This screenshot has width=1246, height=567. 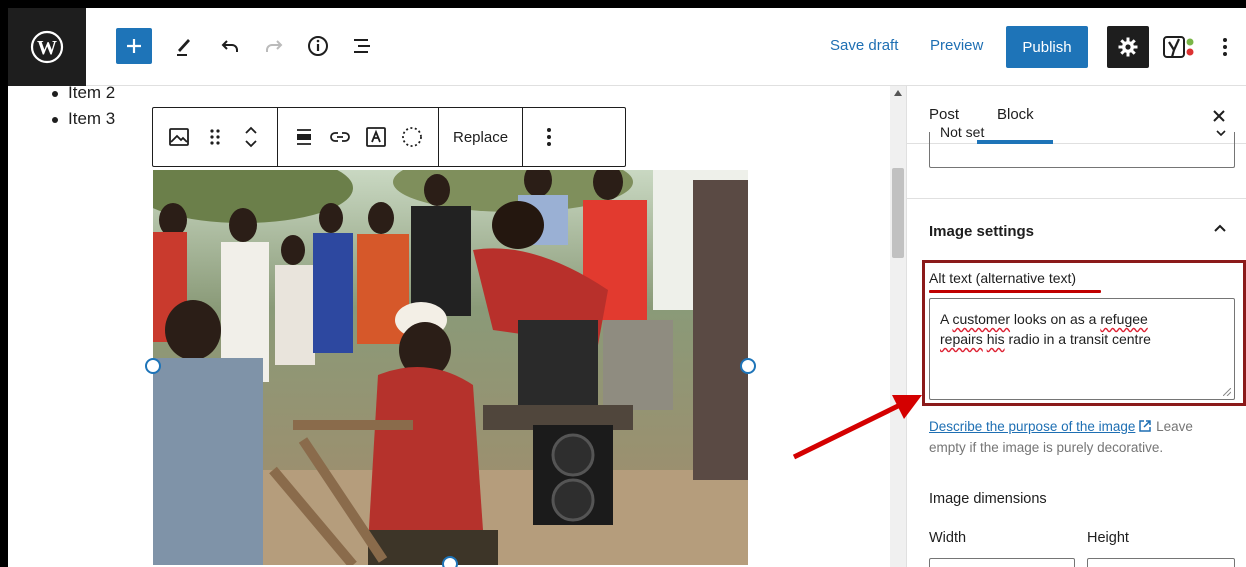 I want to click on editor-header: W Save draft Preview Publish, so click(x=627, y=47).